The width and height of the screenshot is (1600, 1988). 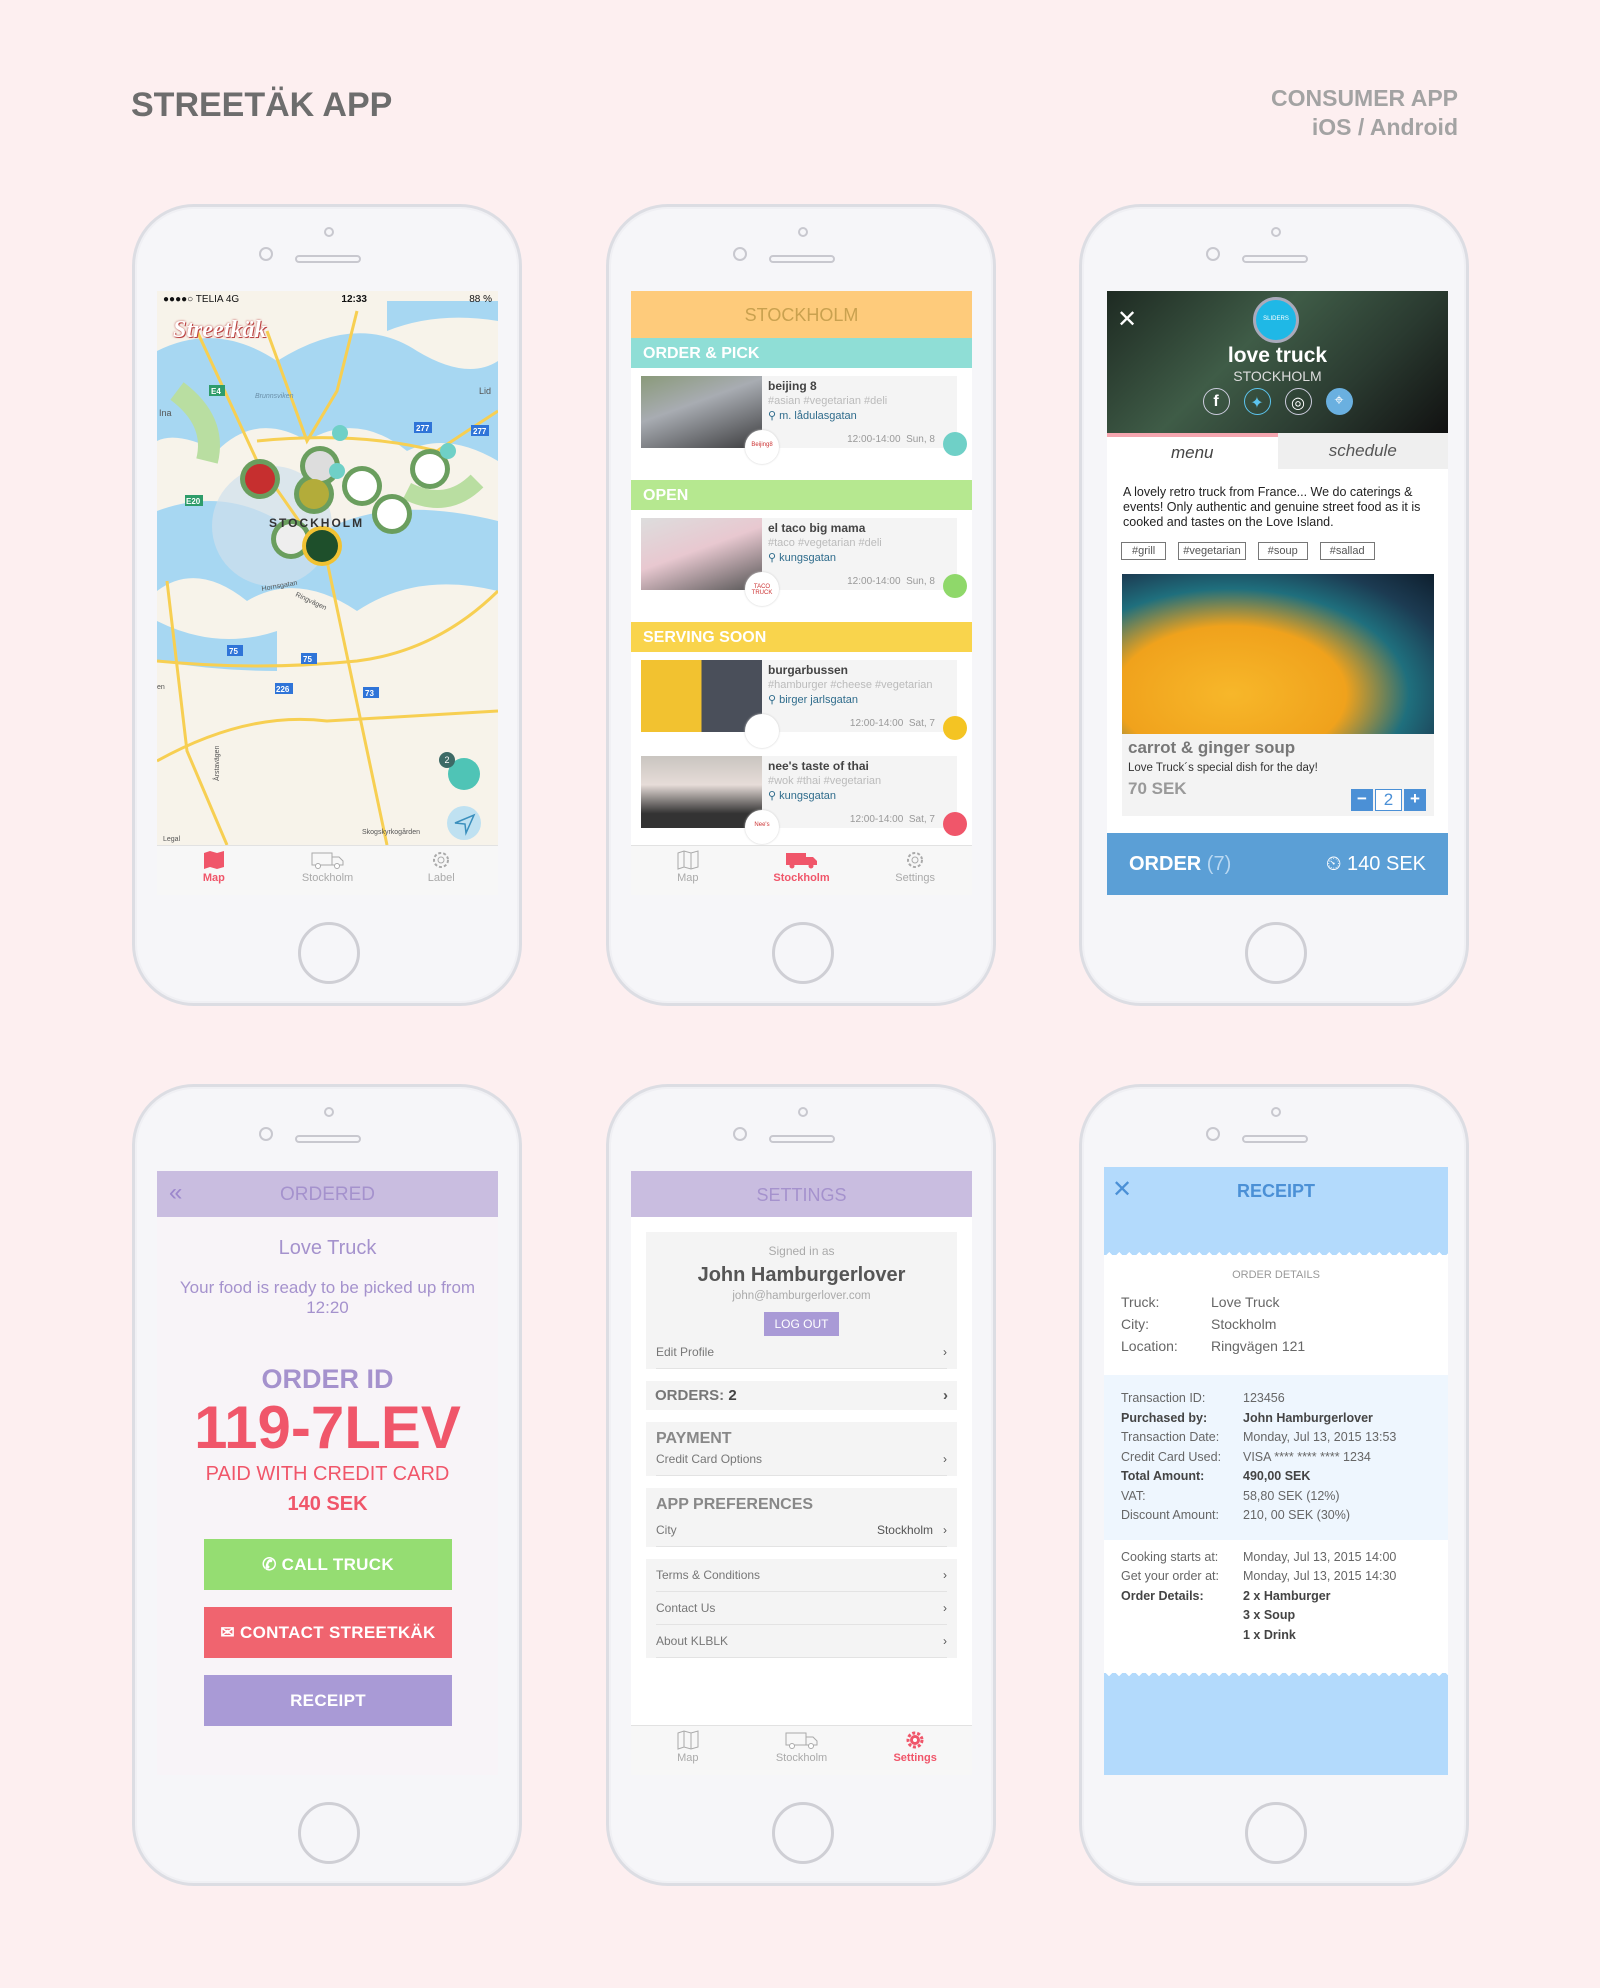 I want to click on logout-button: LOG OUT, so click(x=801, y=1324).